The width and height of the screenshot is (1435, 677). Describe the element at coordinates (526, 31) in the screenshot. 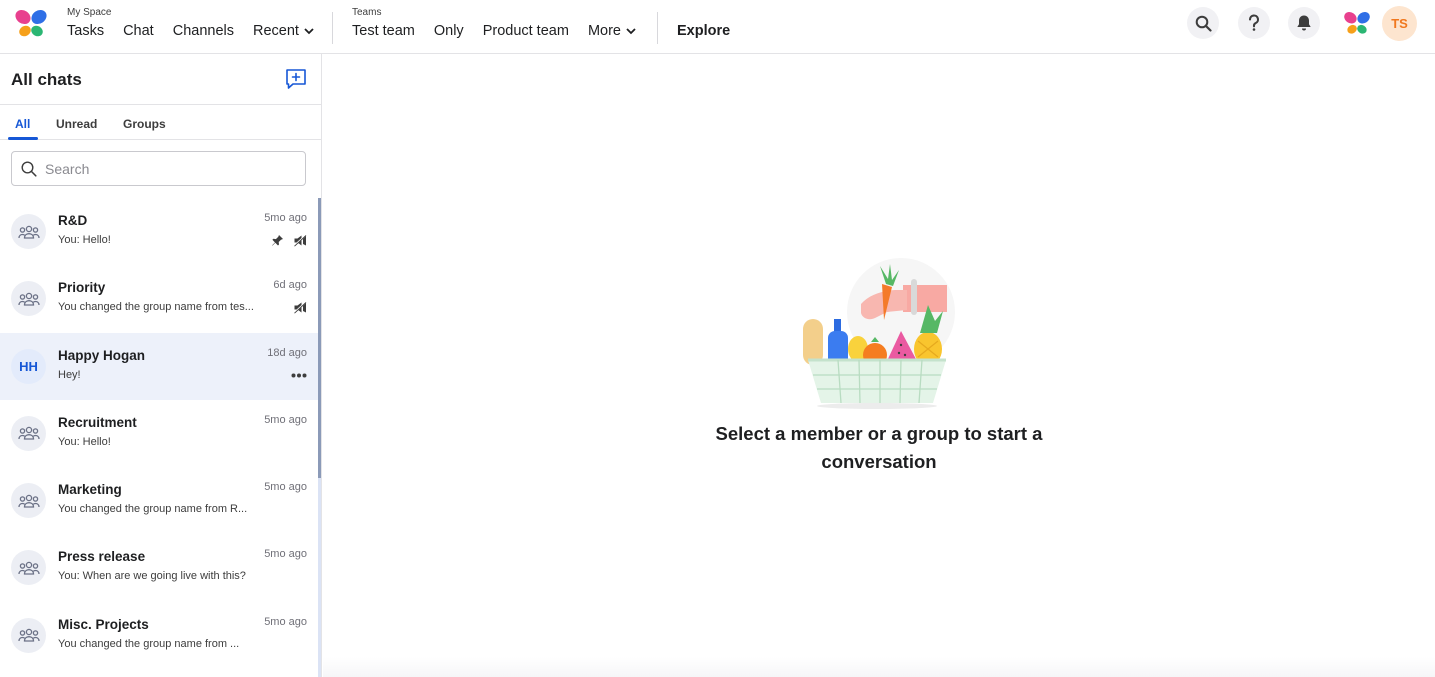

I see `nav-team-product-team: Product team` at that location.